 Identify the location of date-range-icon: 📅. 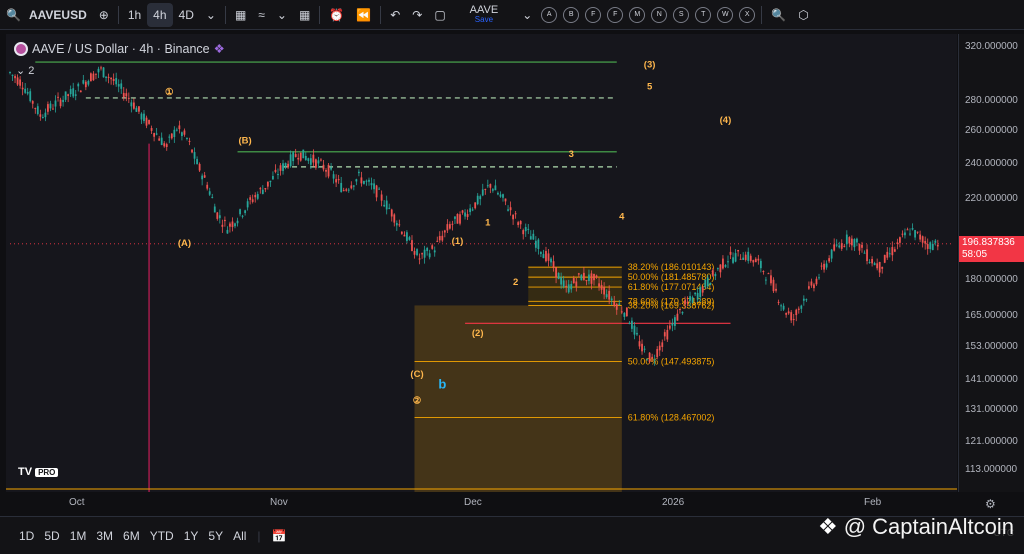
(279, 536).